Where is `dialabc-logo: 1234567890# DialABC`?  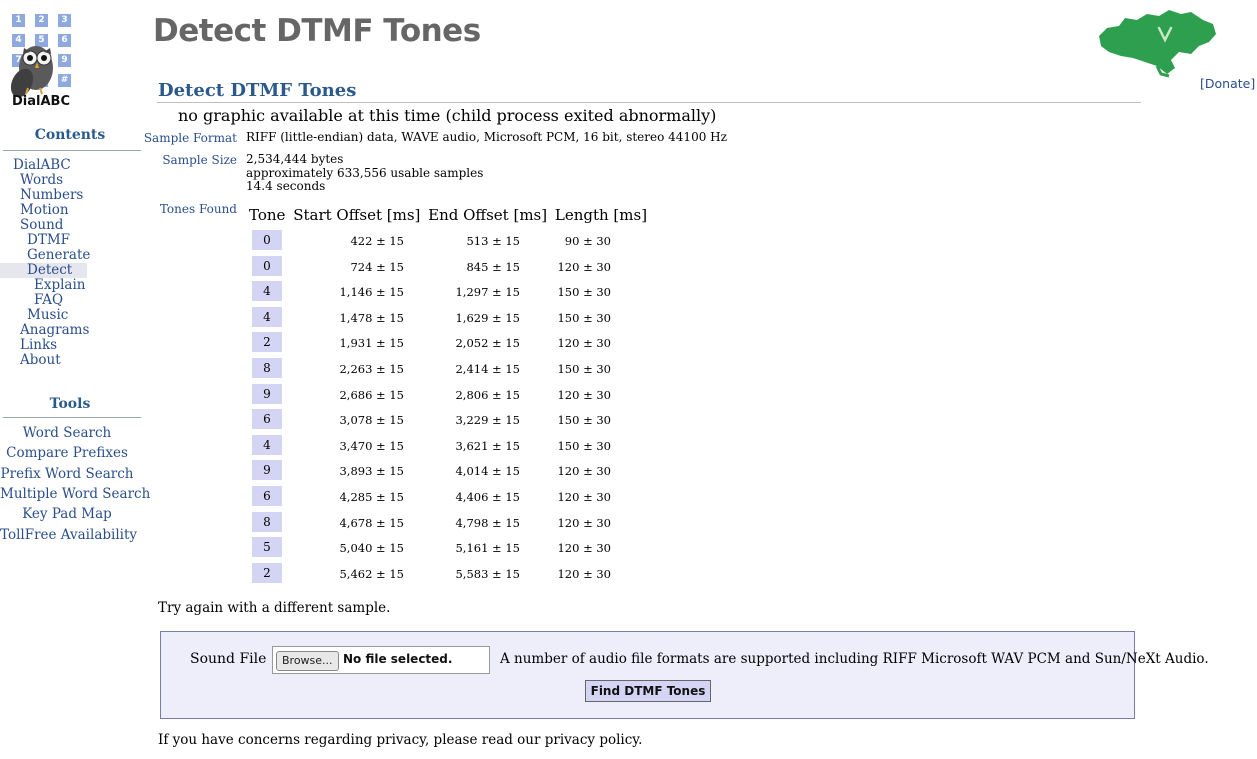
dialabc-logo: 1234567890# DialABC is located at coordinates (40, 60).